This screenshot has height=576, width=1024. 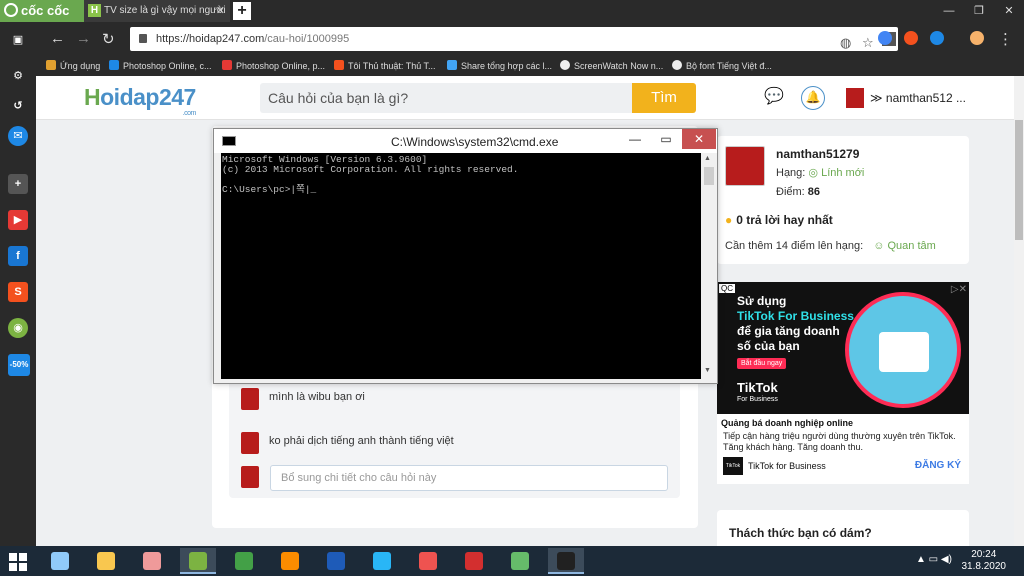 I want to click on challenge-card: Thách thức bạn có dám?, so click(x=843, y=528).